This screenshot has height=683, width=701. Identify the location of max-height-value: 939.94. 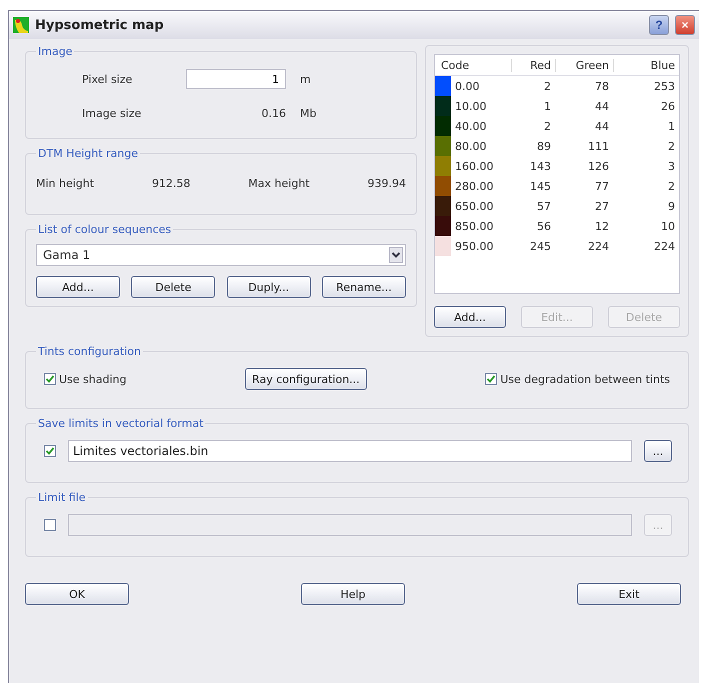
(386, 183).